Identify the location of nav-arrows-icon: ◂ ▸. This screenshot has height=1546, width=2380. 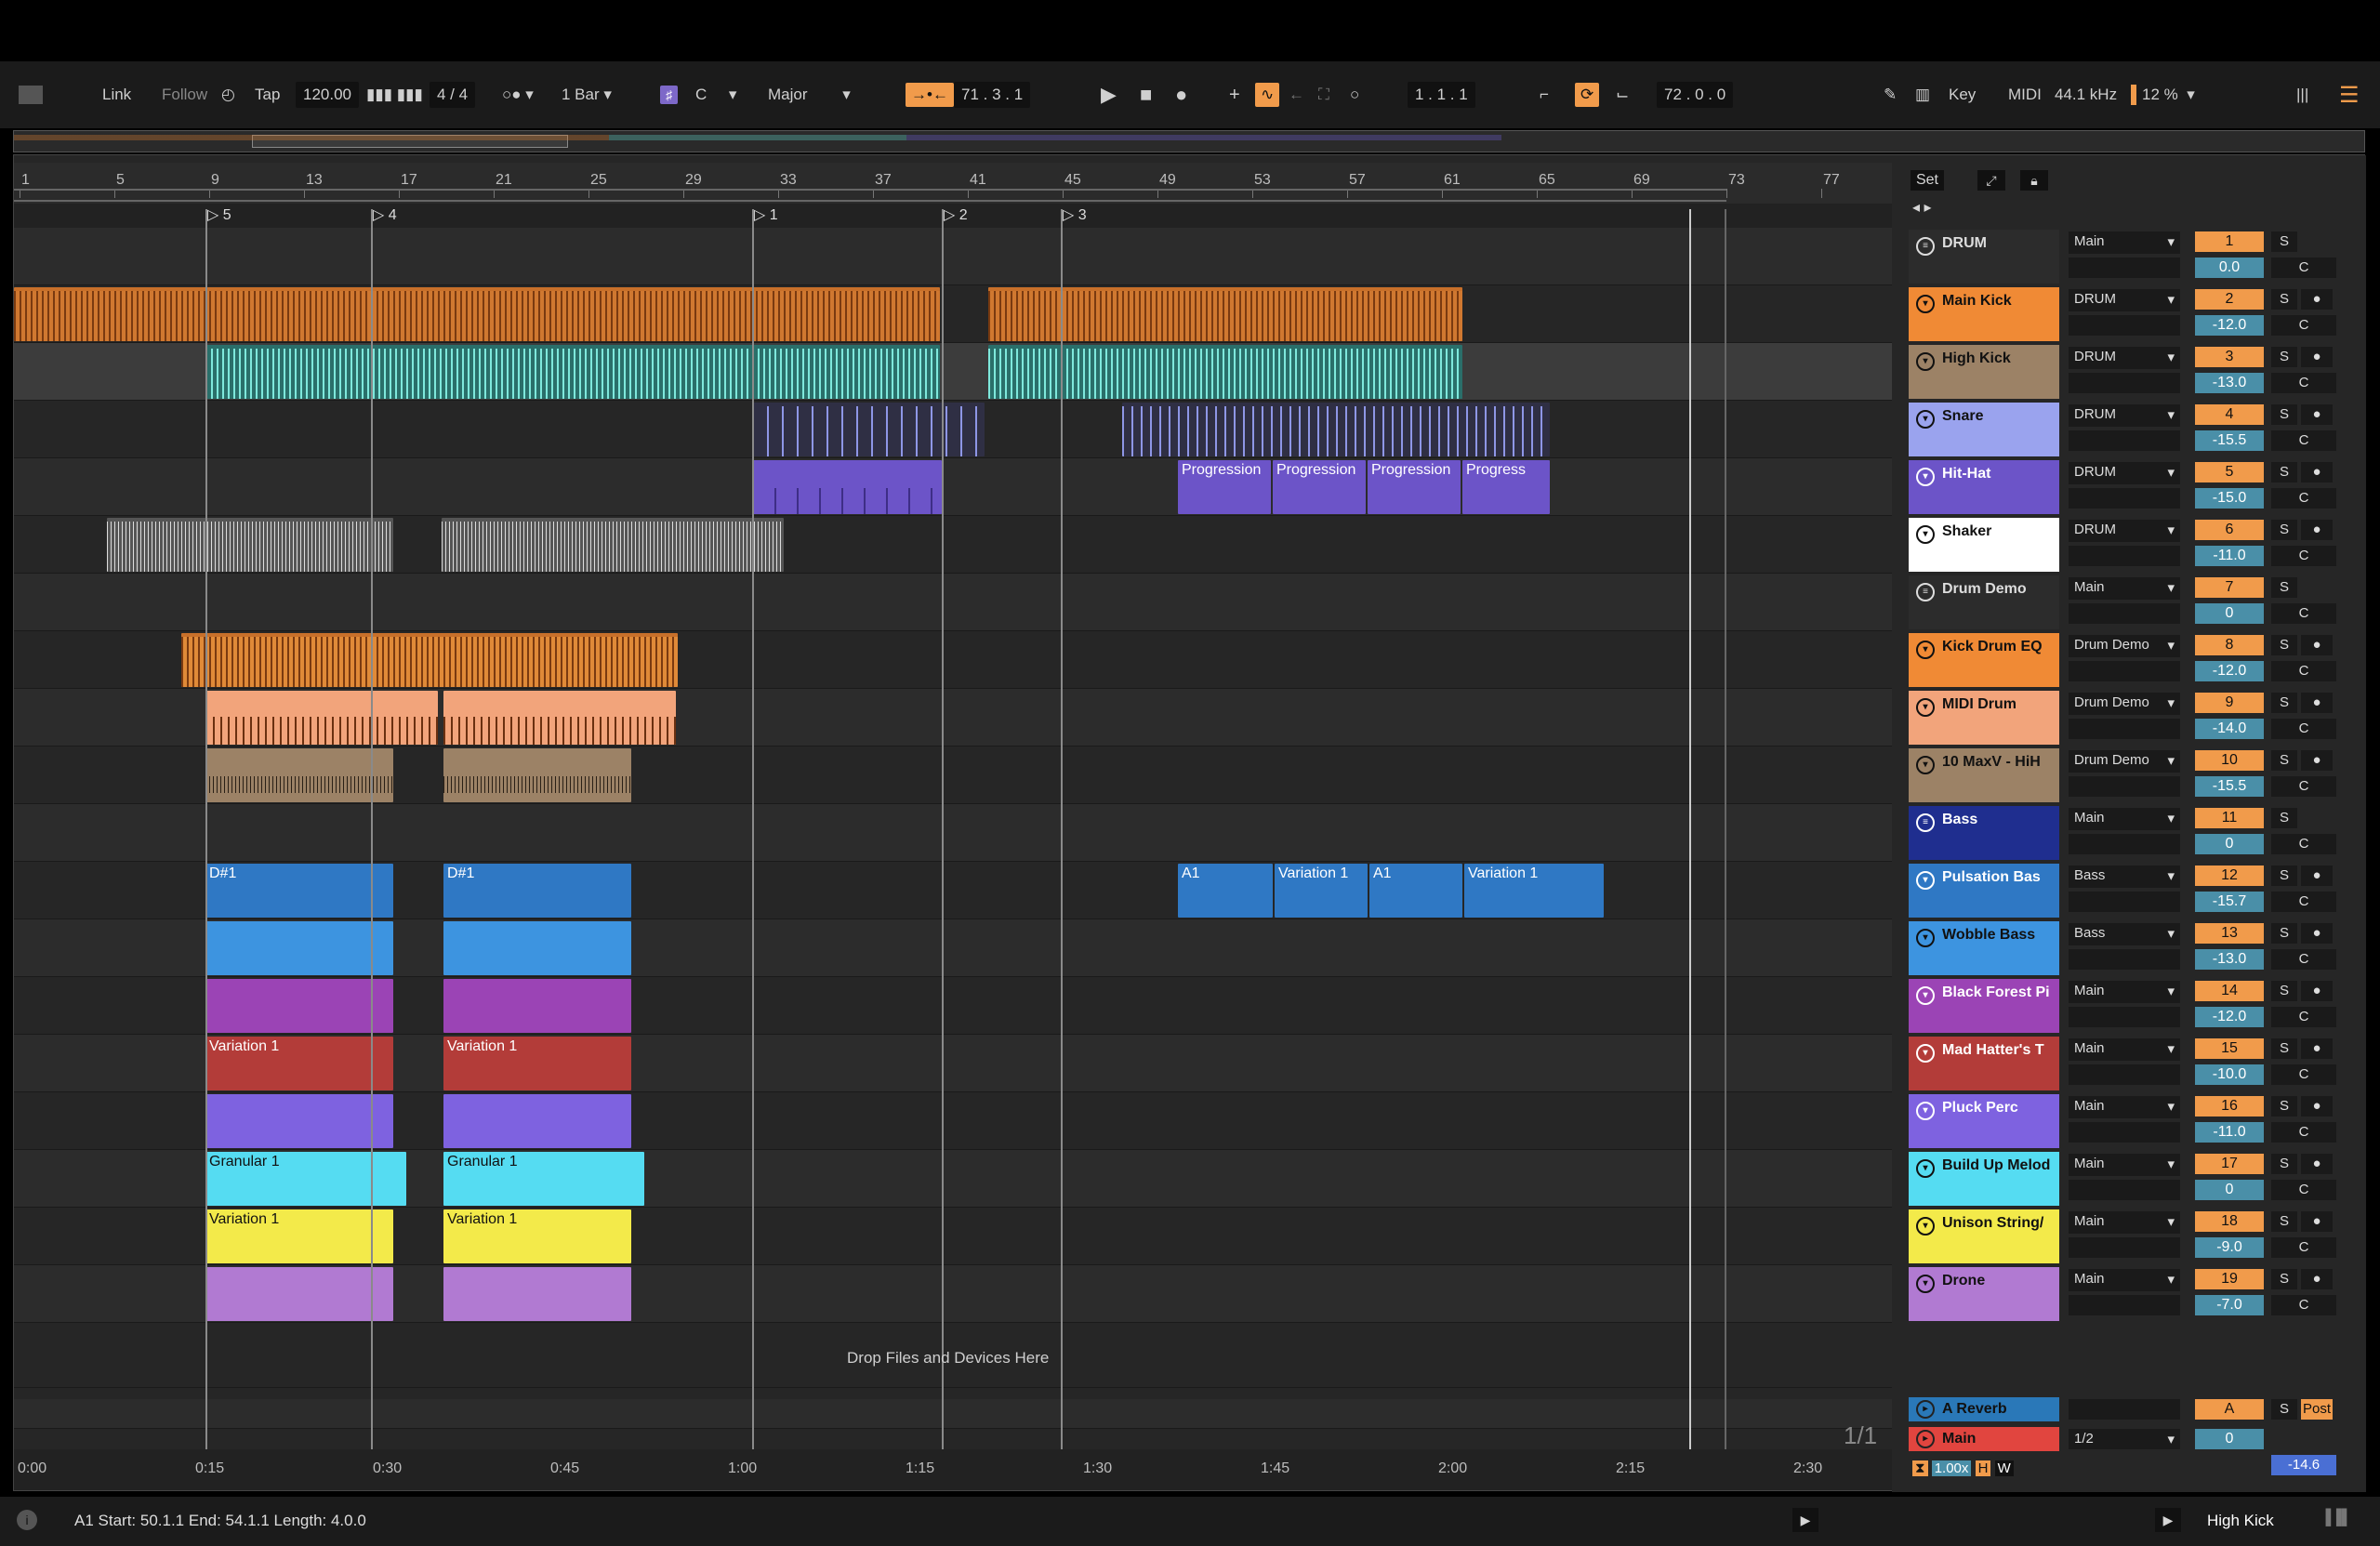
(1922, 207).